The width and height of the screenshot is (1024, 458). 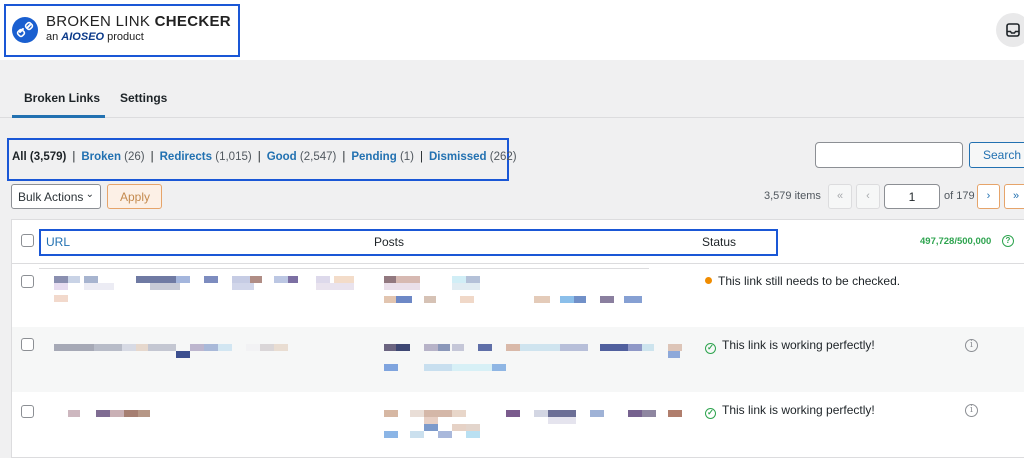 I want to click on inbox-icon, so click(x=1013, y=30).